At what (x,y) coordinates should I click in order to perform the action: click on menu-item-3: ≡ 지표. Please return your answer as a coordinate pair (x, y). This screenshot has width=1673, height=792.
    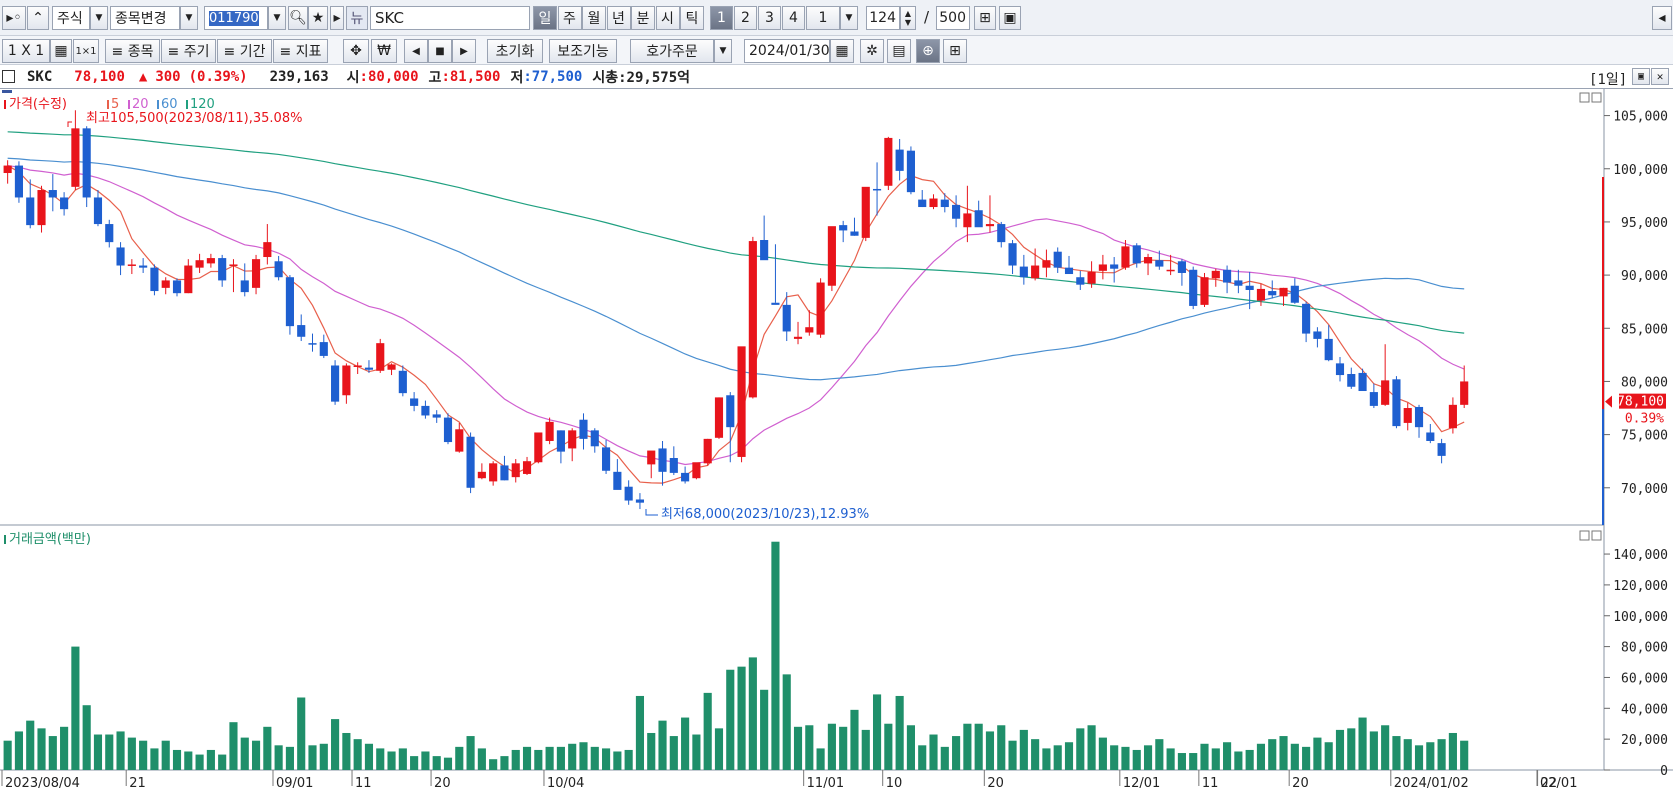
    Looking at the image, I should click on (300, 51).